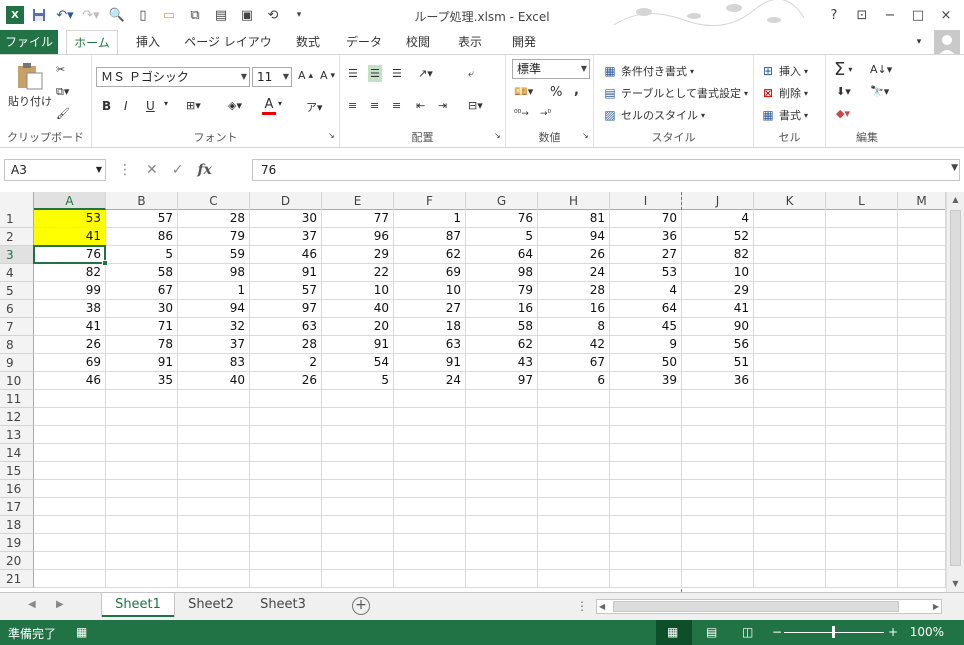  I want to click on cell-a10: 46, so click(70, 381).